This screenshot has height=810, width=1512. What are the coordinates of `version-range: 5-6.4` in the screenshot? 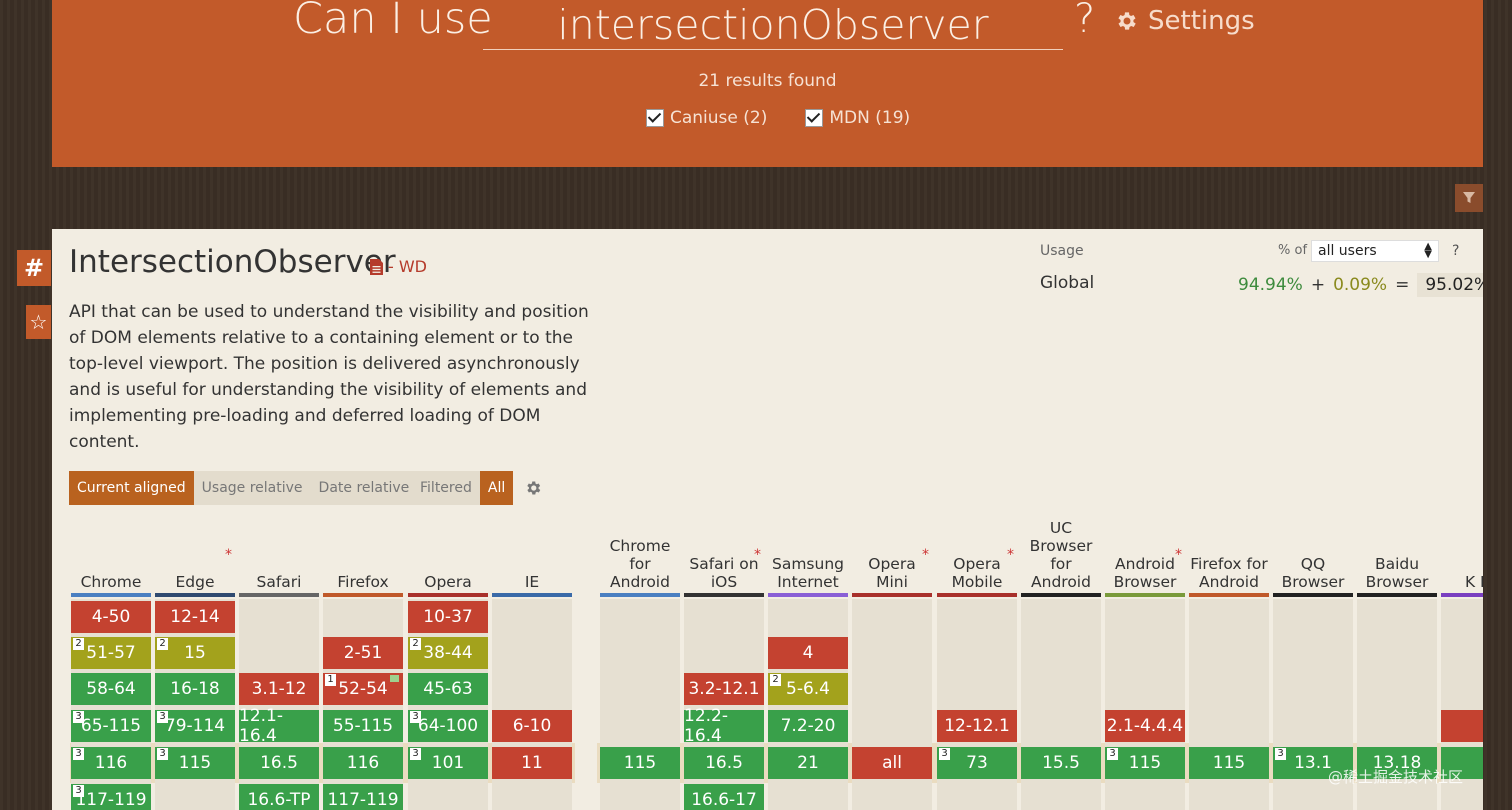 It's located at (808, 689).